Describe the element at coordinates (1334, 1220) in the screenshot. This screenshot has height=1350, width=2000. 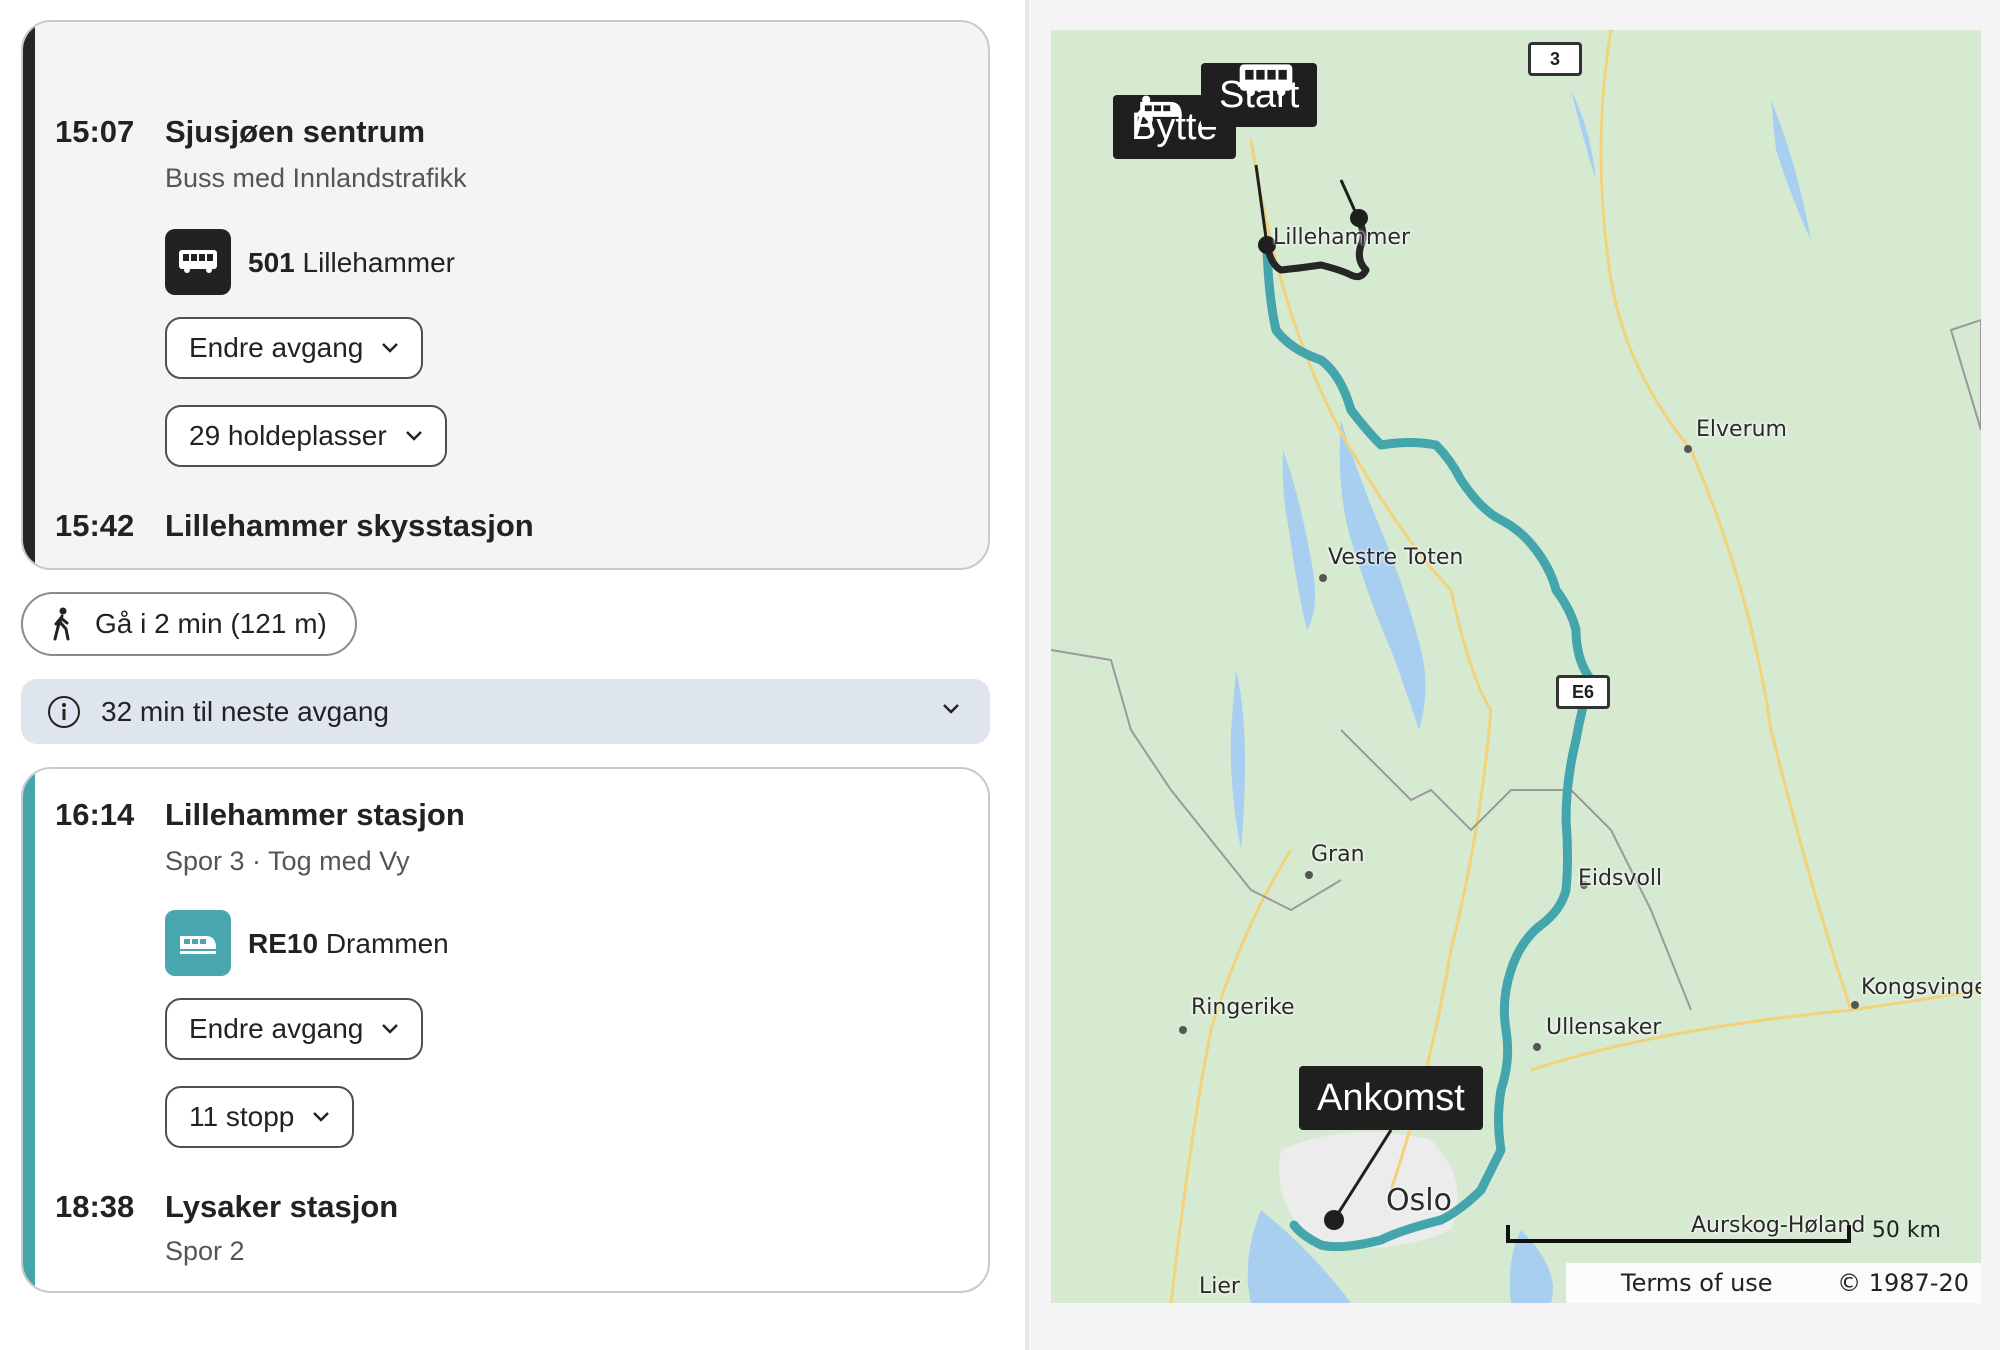
I see `arrival-point-marker` at that location.